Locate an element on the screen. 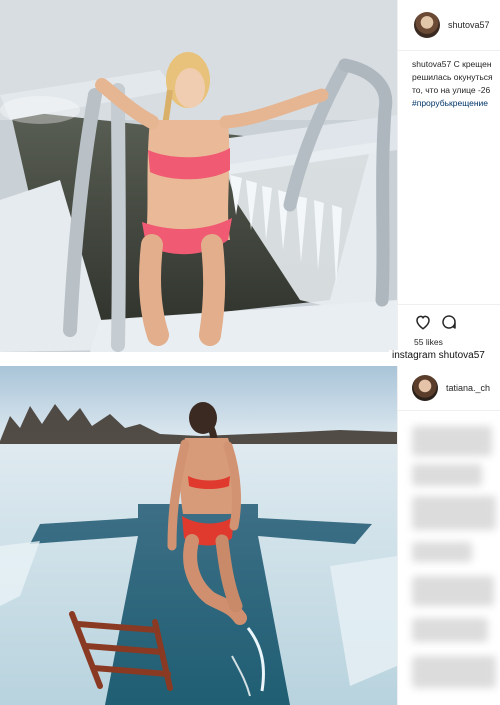  post-1-header: shutova57 is located at coordinates (449, 25).